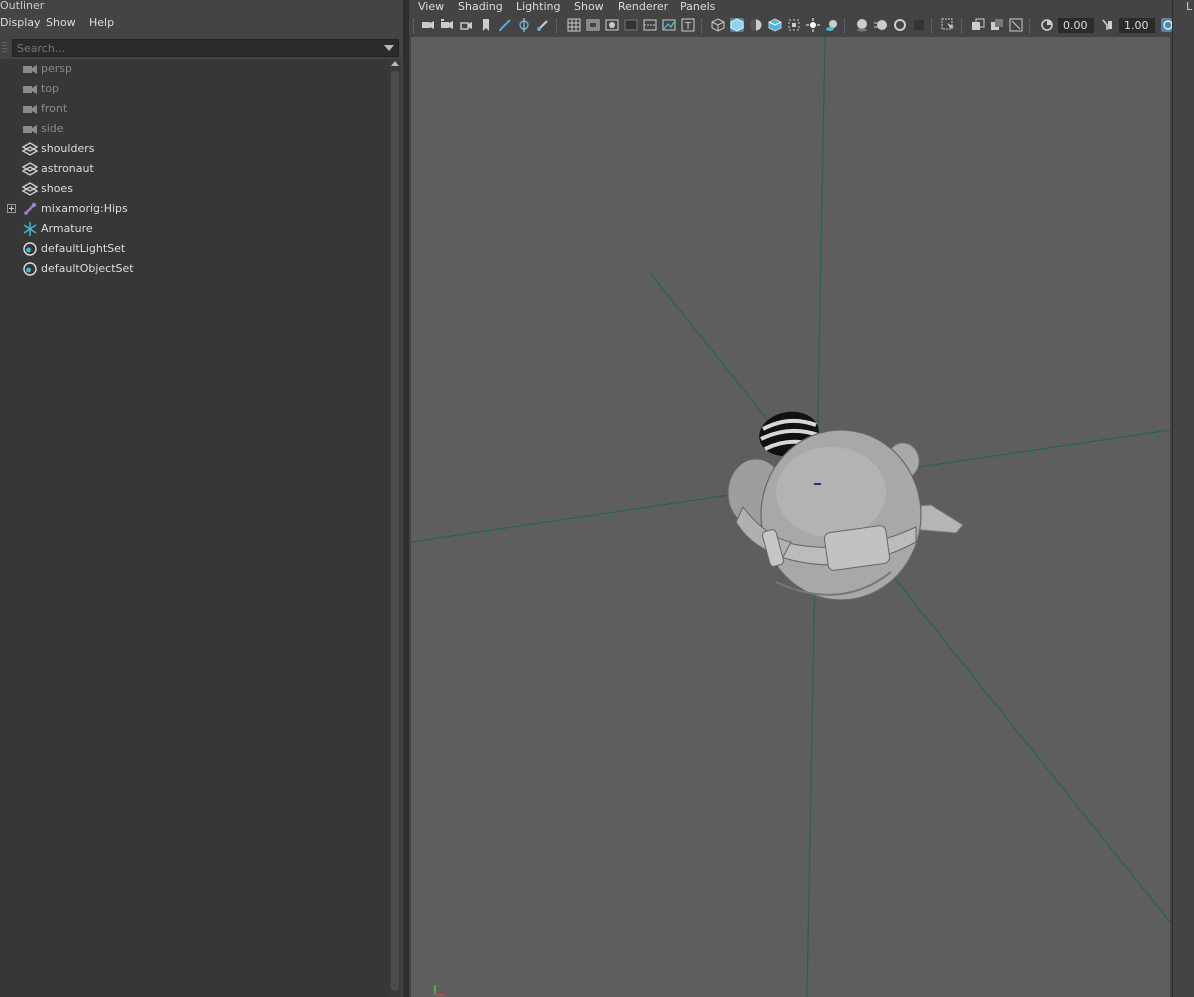  I want to click on axis-gizmo-icon, so click(439, 990).